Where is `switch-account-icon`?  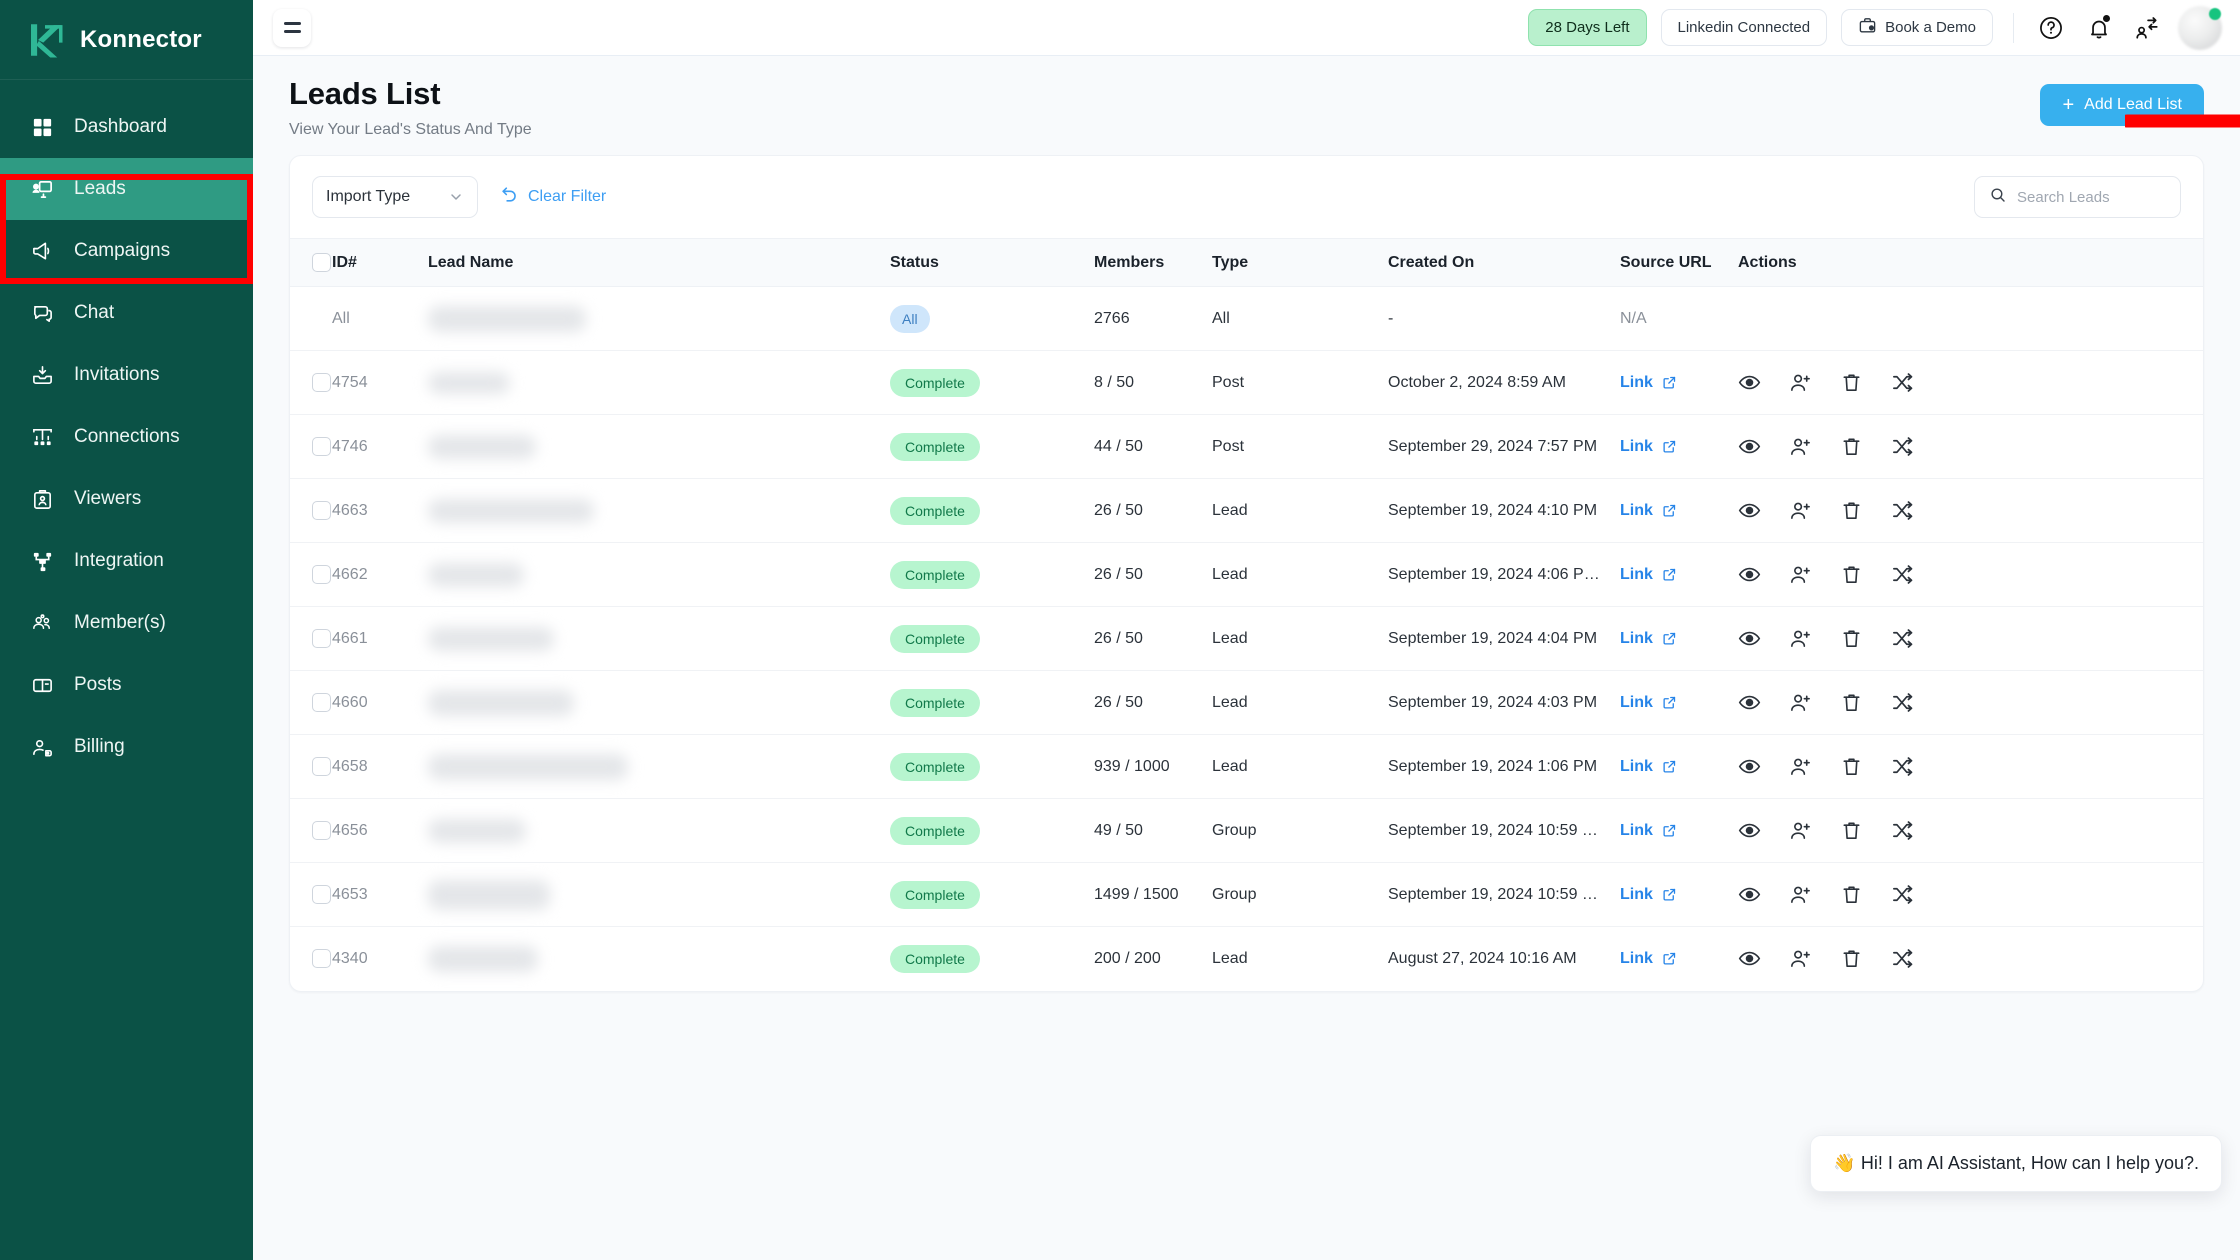 switch-account-icon is located at coordinates (2147, 28).